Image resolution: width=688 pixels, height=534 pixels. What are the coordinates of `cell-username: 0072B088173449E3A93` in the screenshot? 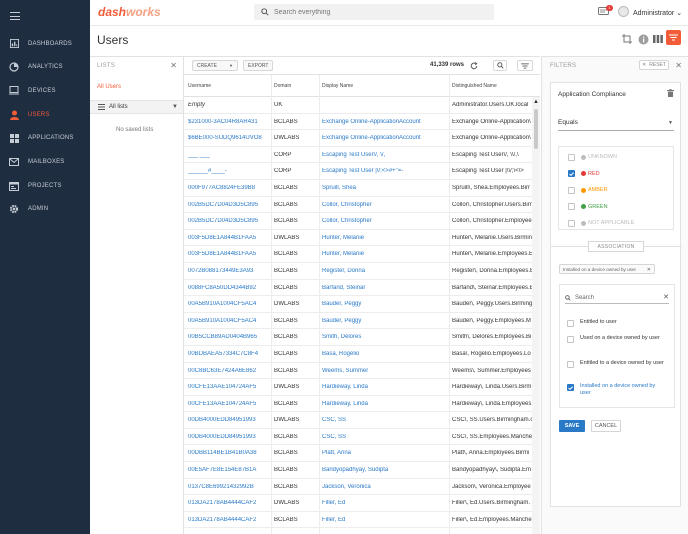 It's located at (230, 271).